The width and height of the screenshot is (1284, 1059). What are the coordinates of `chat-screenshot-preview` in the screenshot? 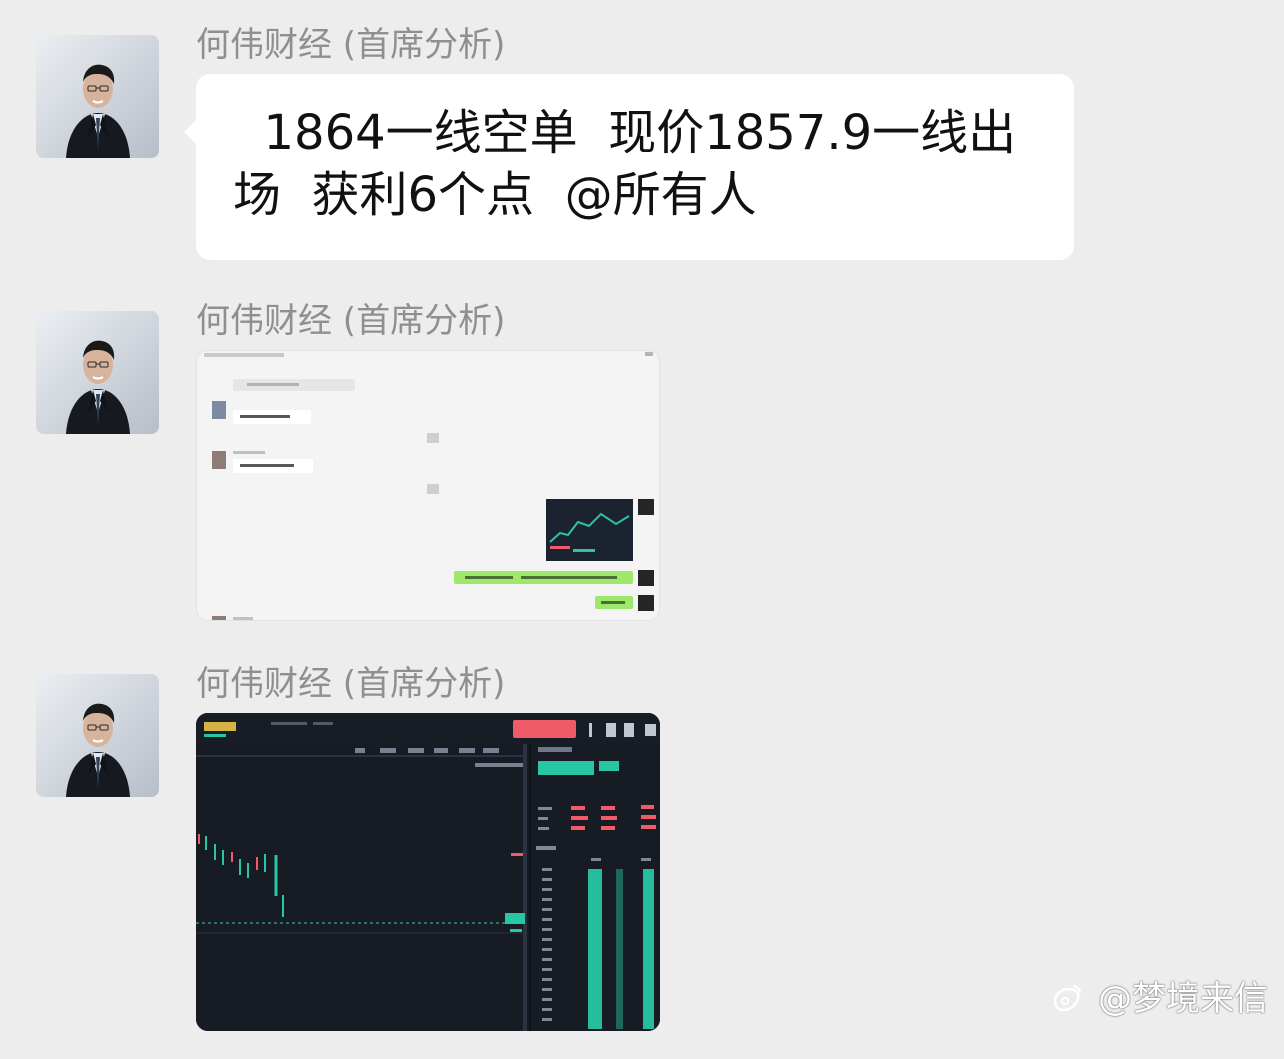 It's located at (428, 485).